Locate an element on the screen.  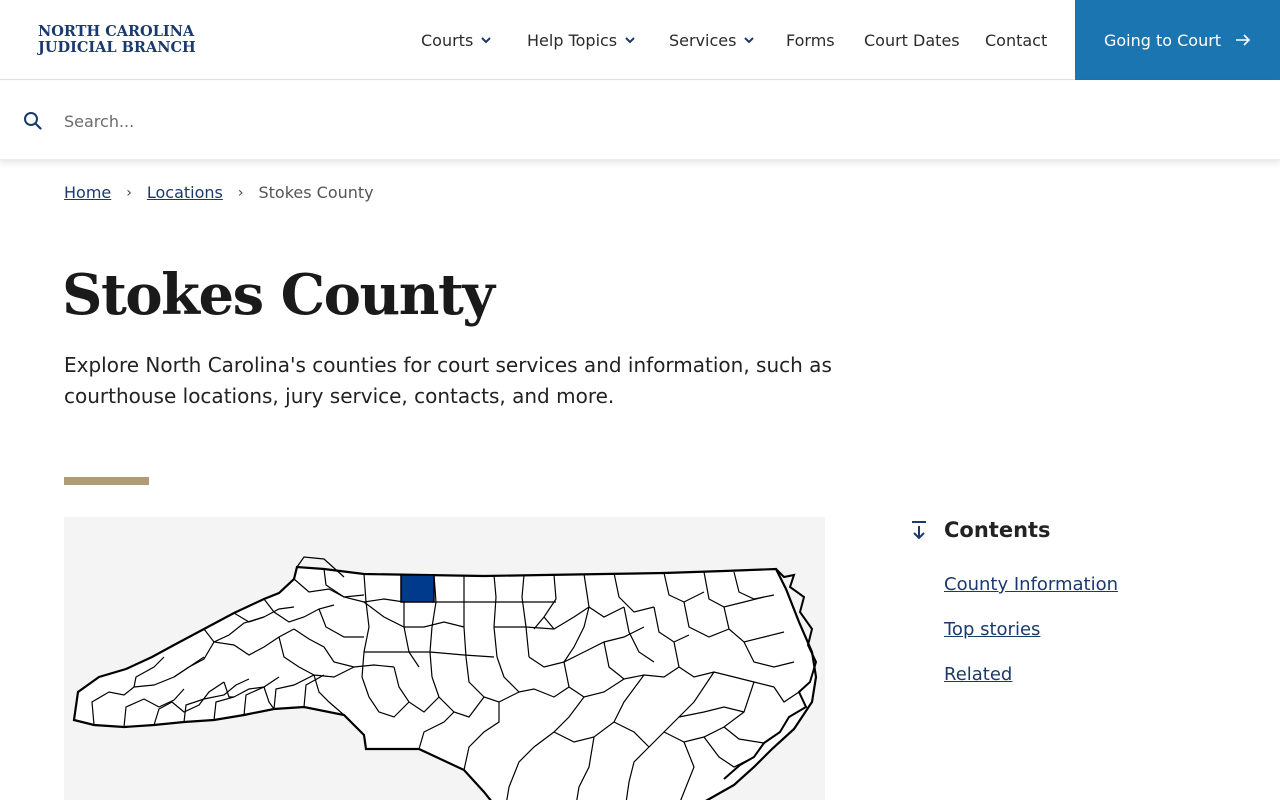
breadcrumb-current: Stokes County is located at coordinates (316, 192).